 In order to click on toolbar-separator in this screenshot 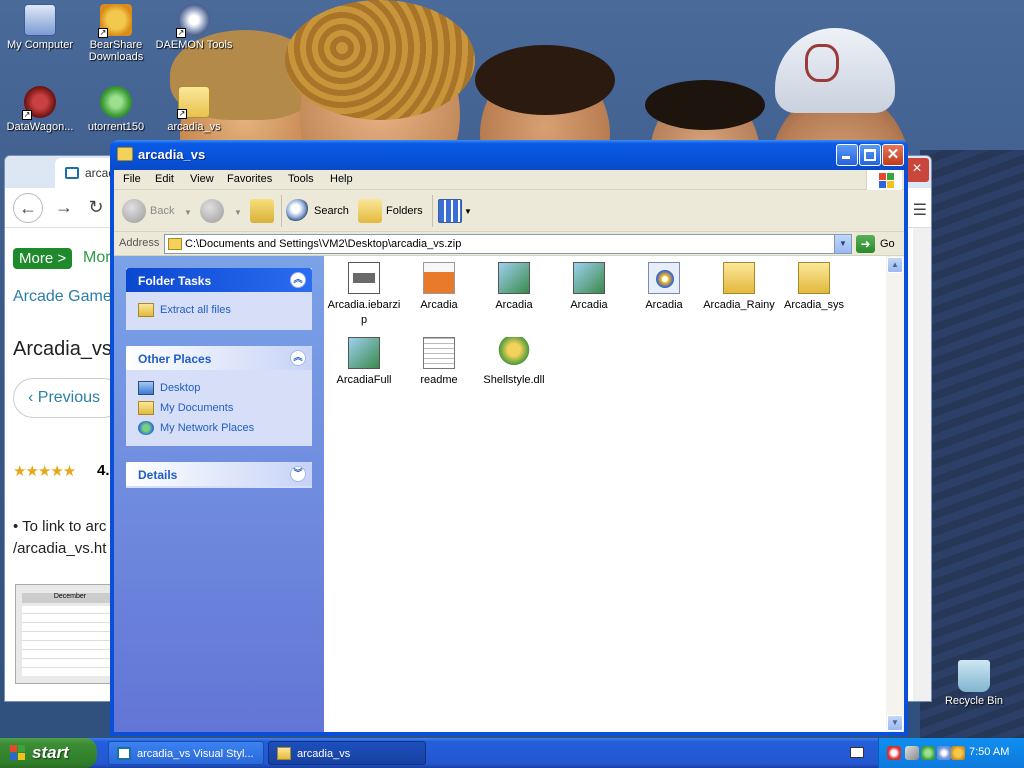, I will do `click(432, 211)`.